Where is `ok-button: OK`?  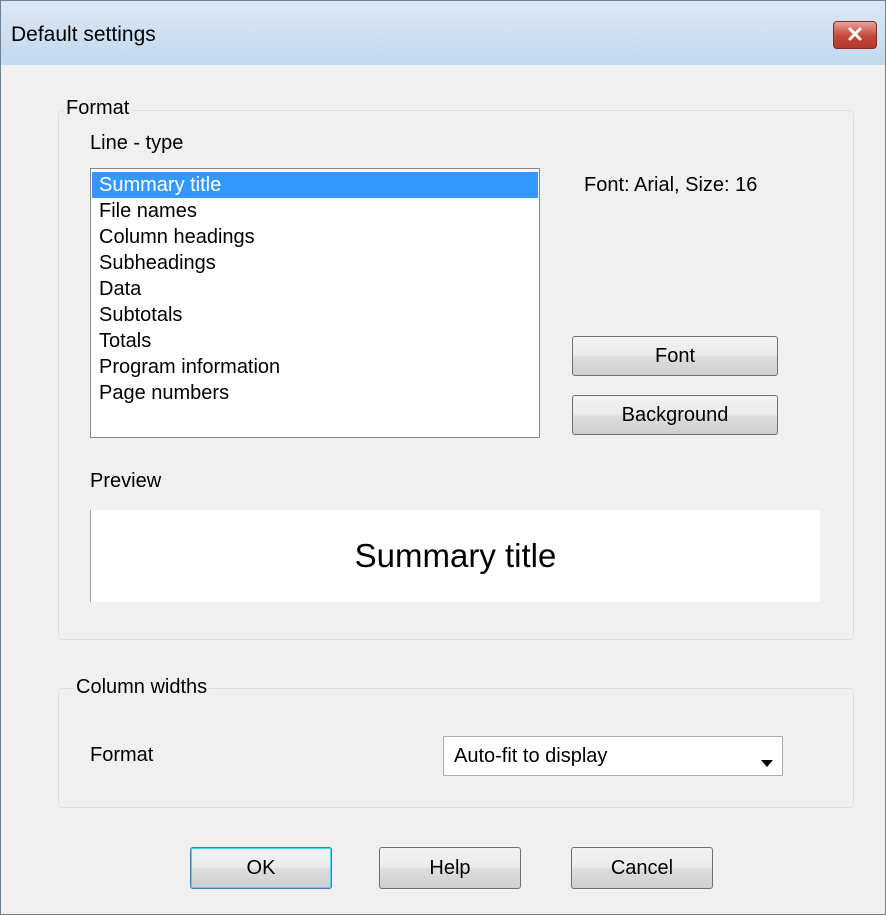
ok-button: OK is located at coordinates (261, 868).